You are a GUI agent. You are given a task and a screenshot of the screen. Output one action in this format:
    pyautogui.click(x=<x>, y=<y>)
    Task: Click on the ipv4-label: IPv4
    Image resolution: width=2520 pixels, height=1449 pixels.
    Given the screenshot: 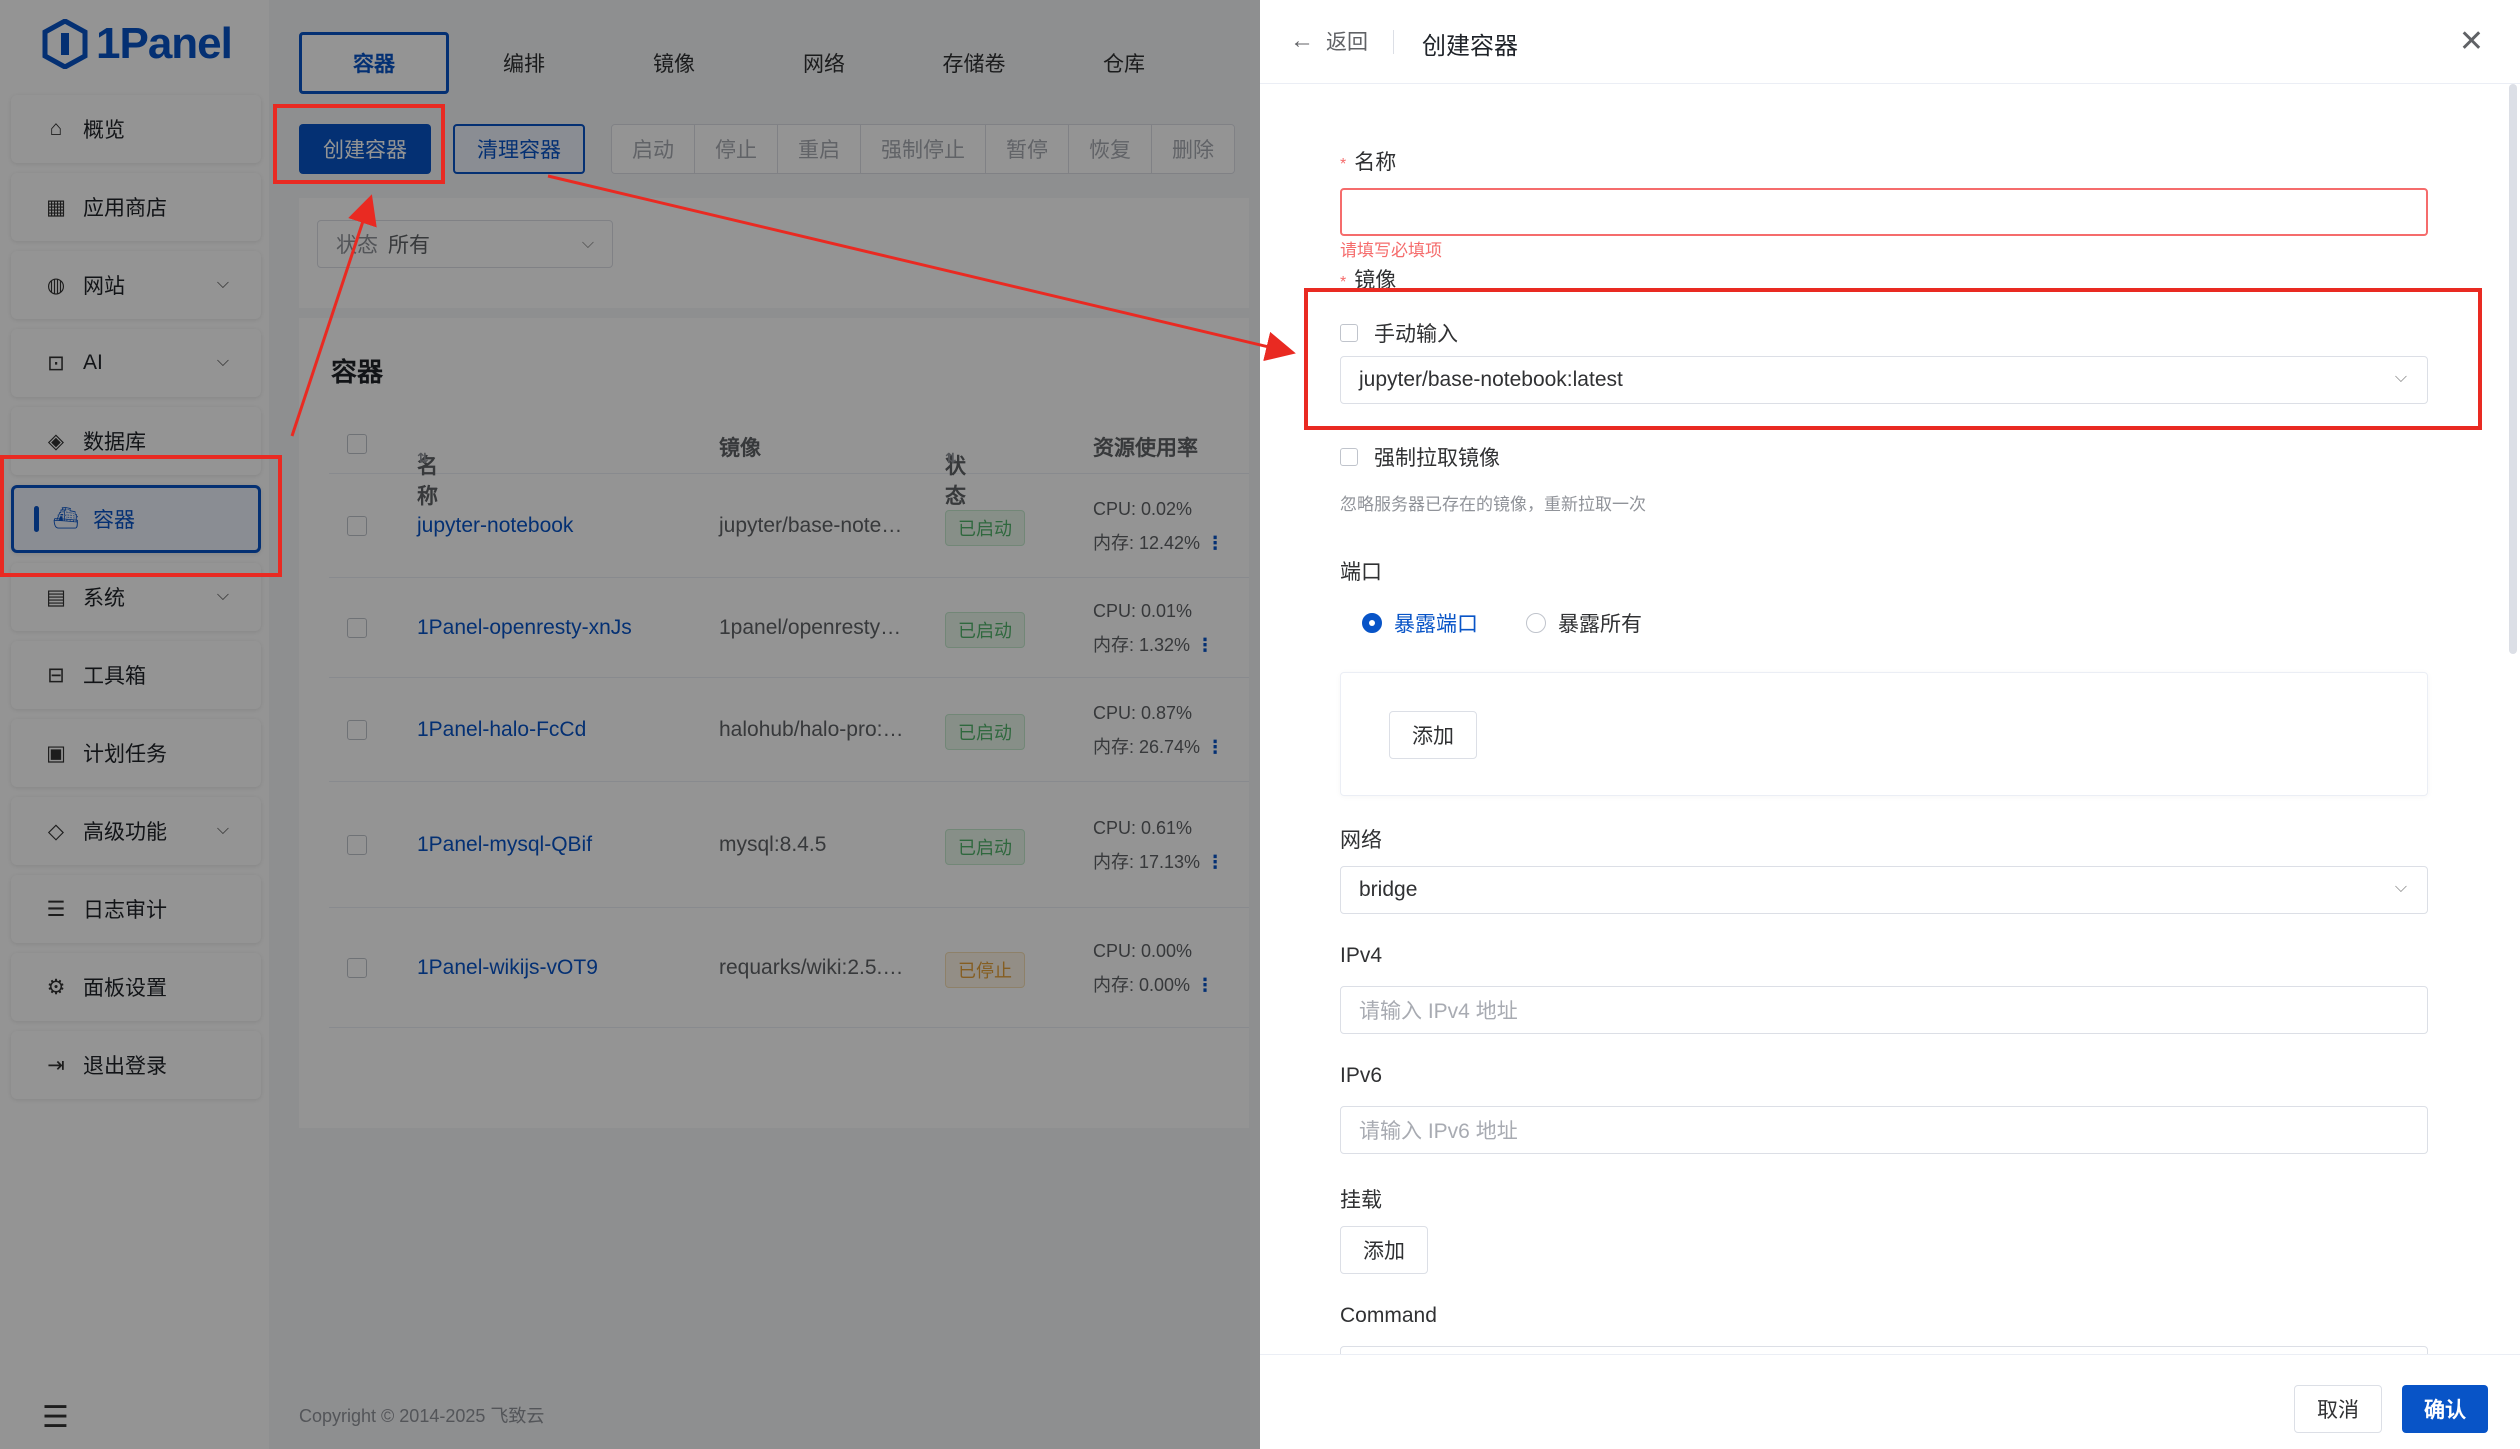 What is the action you would take?
    pyautogui.click(x=1361, y=955)
    